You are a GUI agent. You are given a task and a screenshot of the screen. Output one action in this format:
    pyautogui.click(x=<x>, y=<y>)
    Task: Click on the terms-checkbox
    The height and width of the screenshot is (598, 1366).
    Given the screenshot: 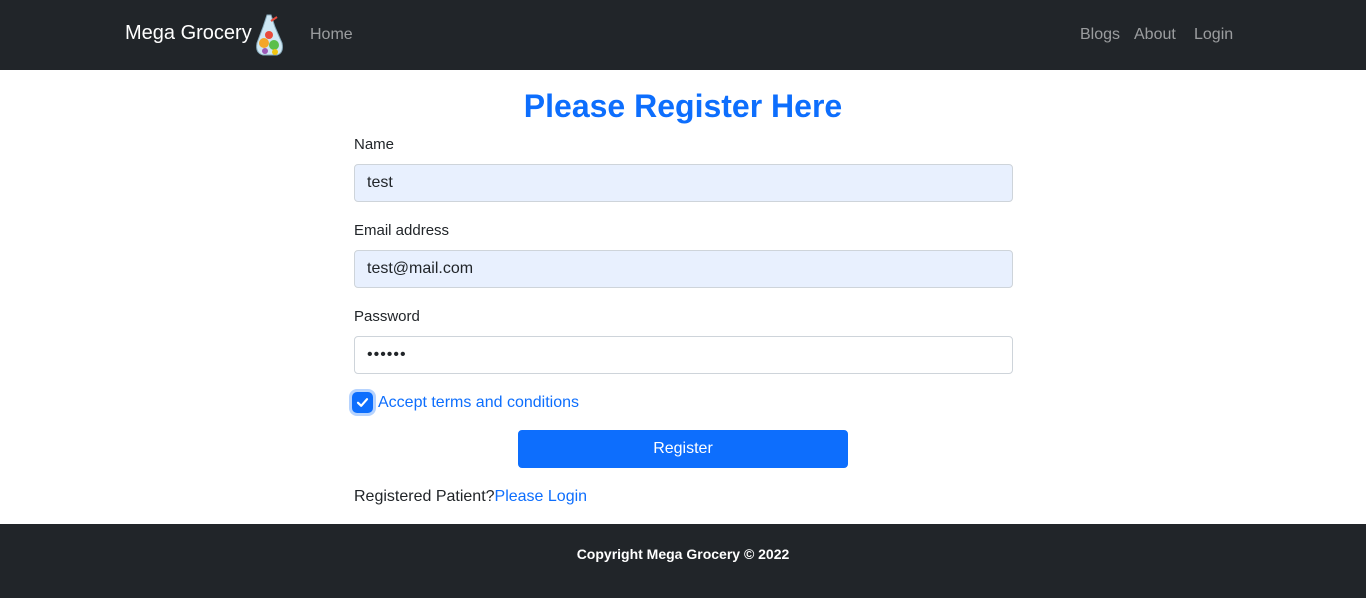 What is the action you would take?
    pyautogui.click(x=362, y=402)
    